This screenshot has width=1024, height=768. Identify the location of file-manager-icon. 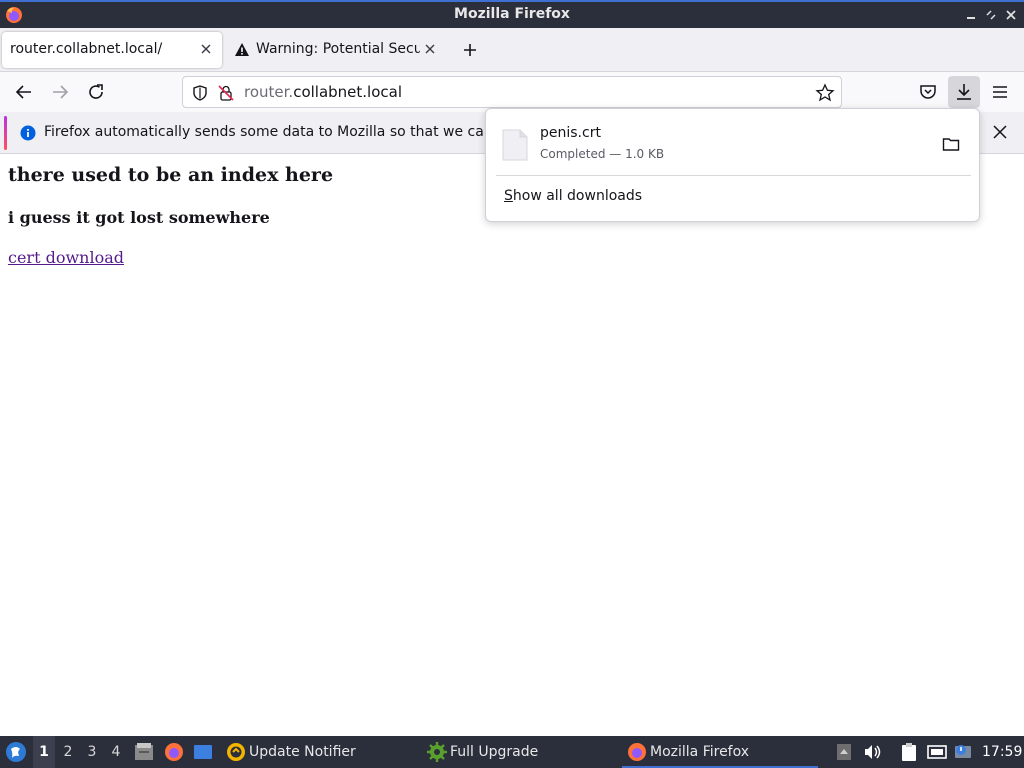
(144, 752).